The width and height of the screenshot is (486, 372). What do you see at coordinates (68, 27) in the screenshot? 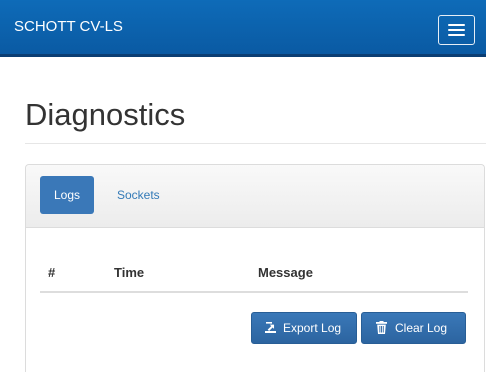
I see `brand-title: SCHOTT CV-LS` at bounding box center [68, 27].